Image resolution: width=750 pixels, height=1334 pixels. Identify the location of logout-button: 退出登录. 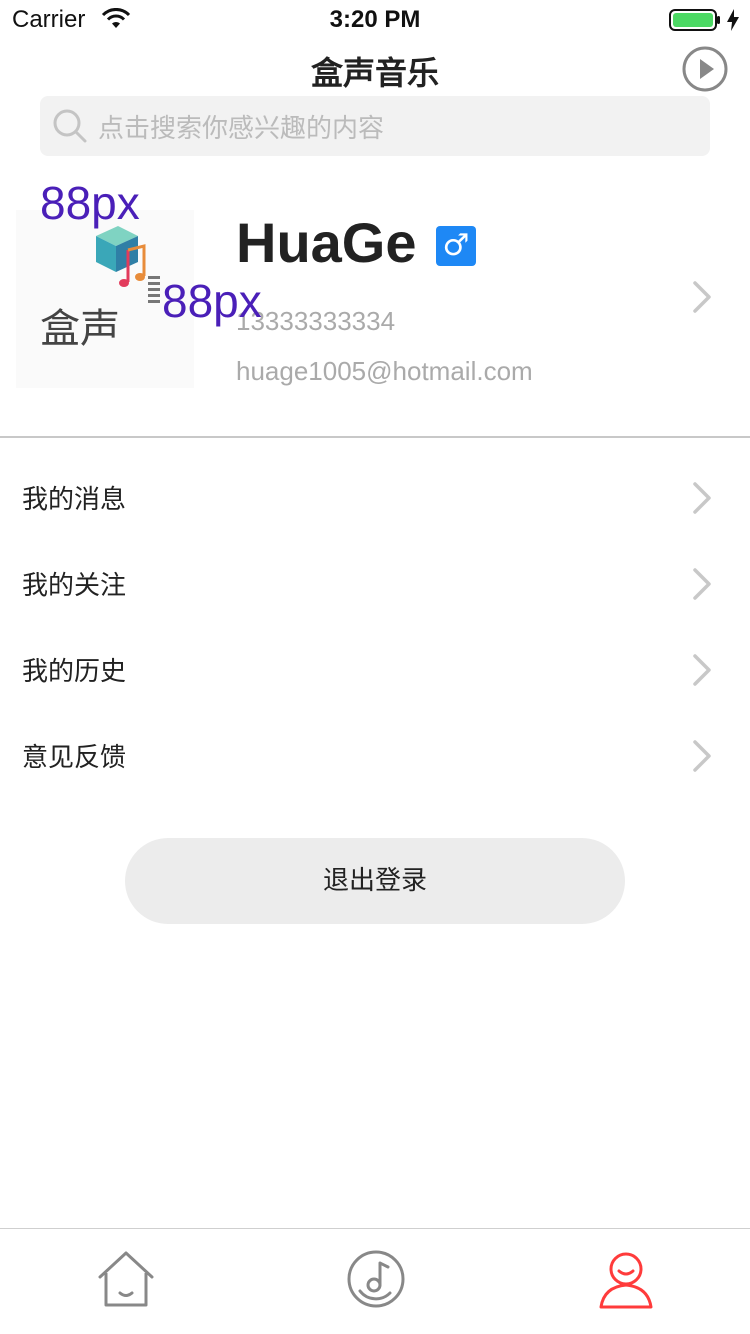
(375, 881).